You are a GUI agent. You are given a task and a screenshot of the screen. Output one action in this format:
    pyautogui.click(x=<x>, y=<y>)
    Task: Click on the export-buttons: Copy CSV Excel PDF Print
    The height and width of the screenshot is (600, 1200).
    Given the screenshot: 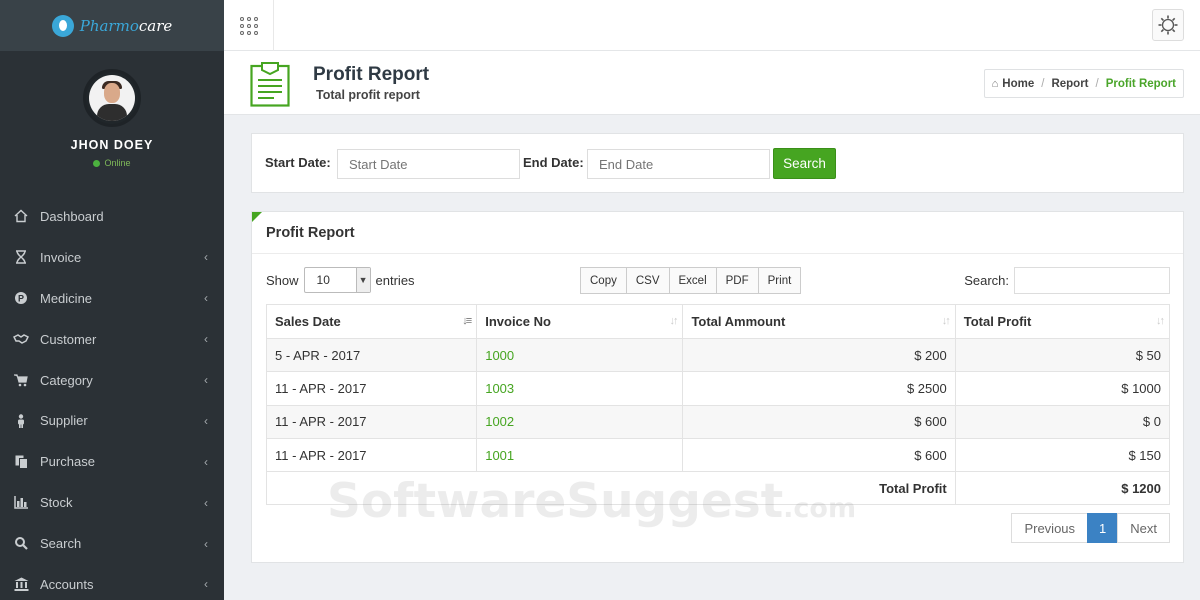 What is the action you would take?
    pyautogui.click(x=691, y=280)
    